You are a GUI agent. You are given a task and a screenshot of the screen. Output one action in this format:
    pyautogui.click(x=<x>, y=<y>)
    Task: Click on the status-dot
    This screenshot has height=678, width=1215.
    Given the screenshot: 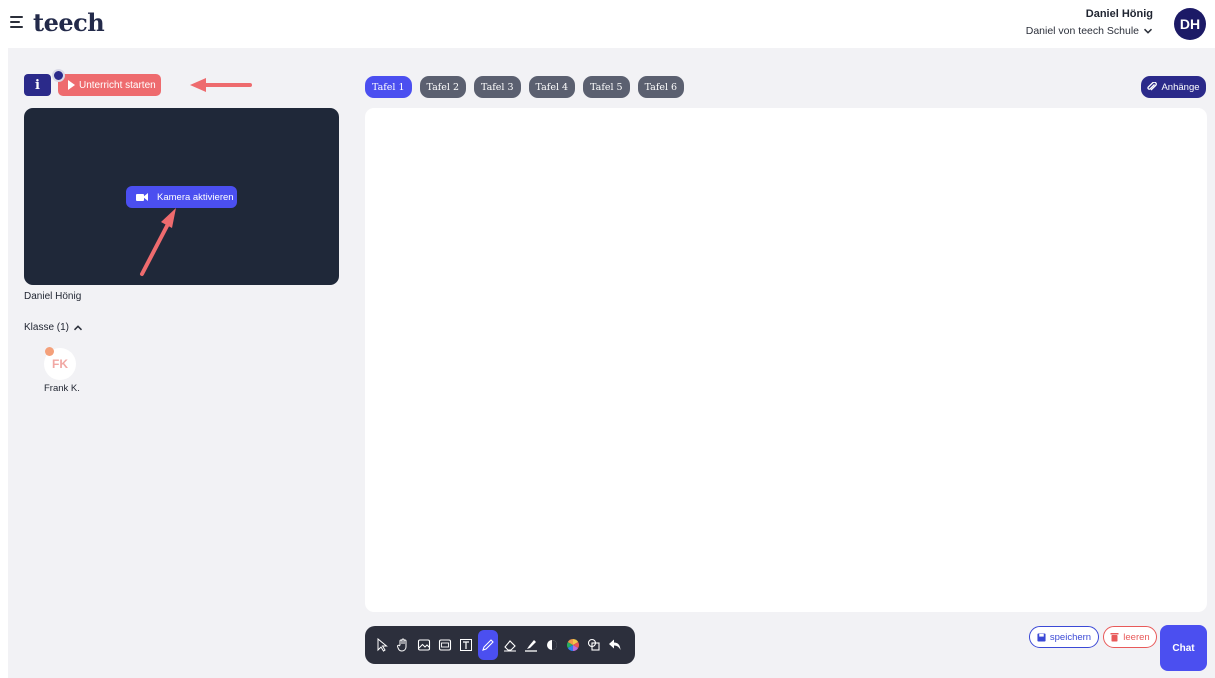 What is the action you would take?
    pyautogui.click(x=49, y=351)
    